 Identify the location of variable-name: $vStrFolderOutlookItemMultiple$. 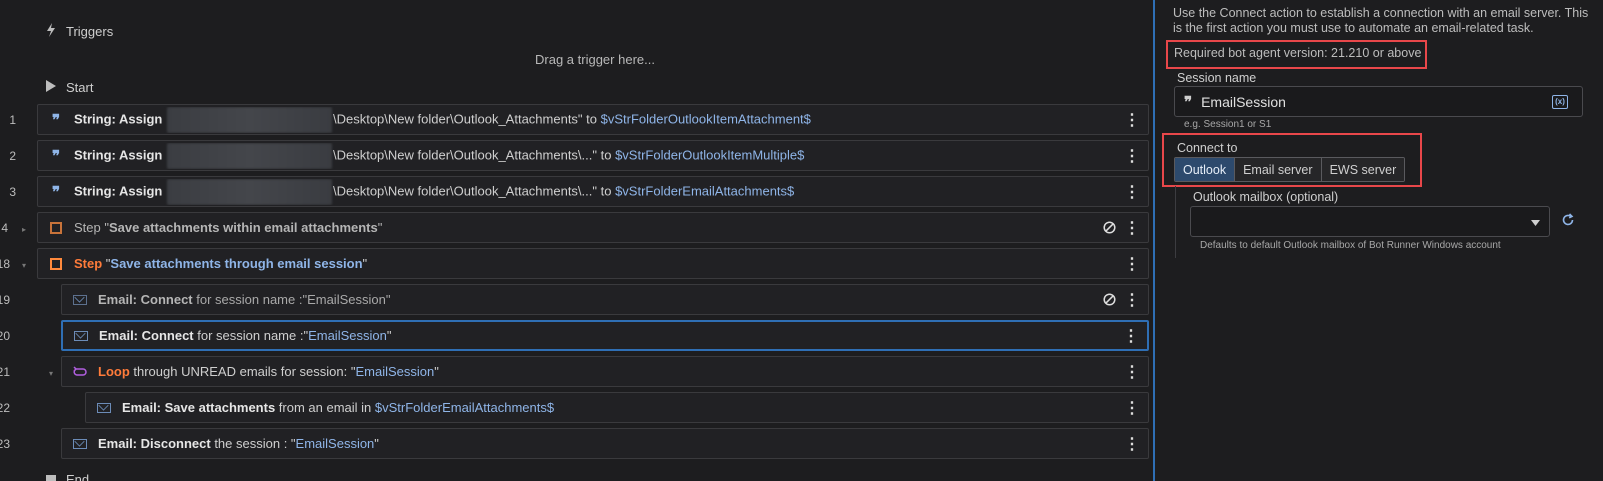
(710, 154).